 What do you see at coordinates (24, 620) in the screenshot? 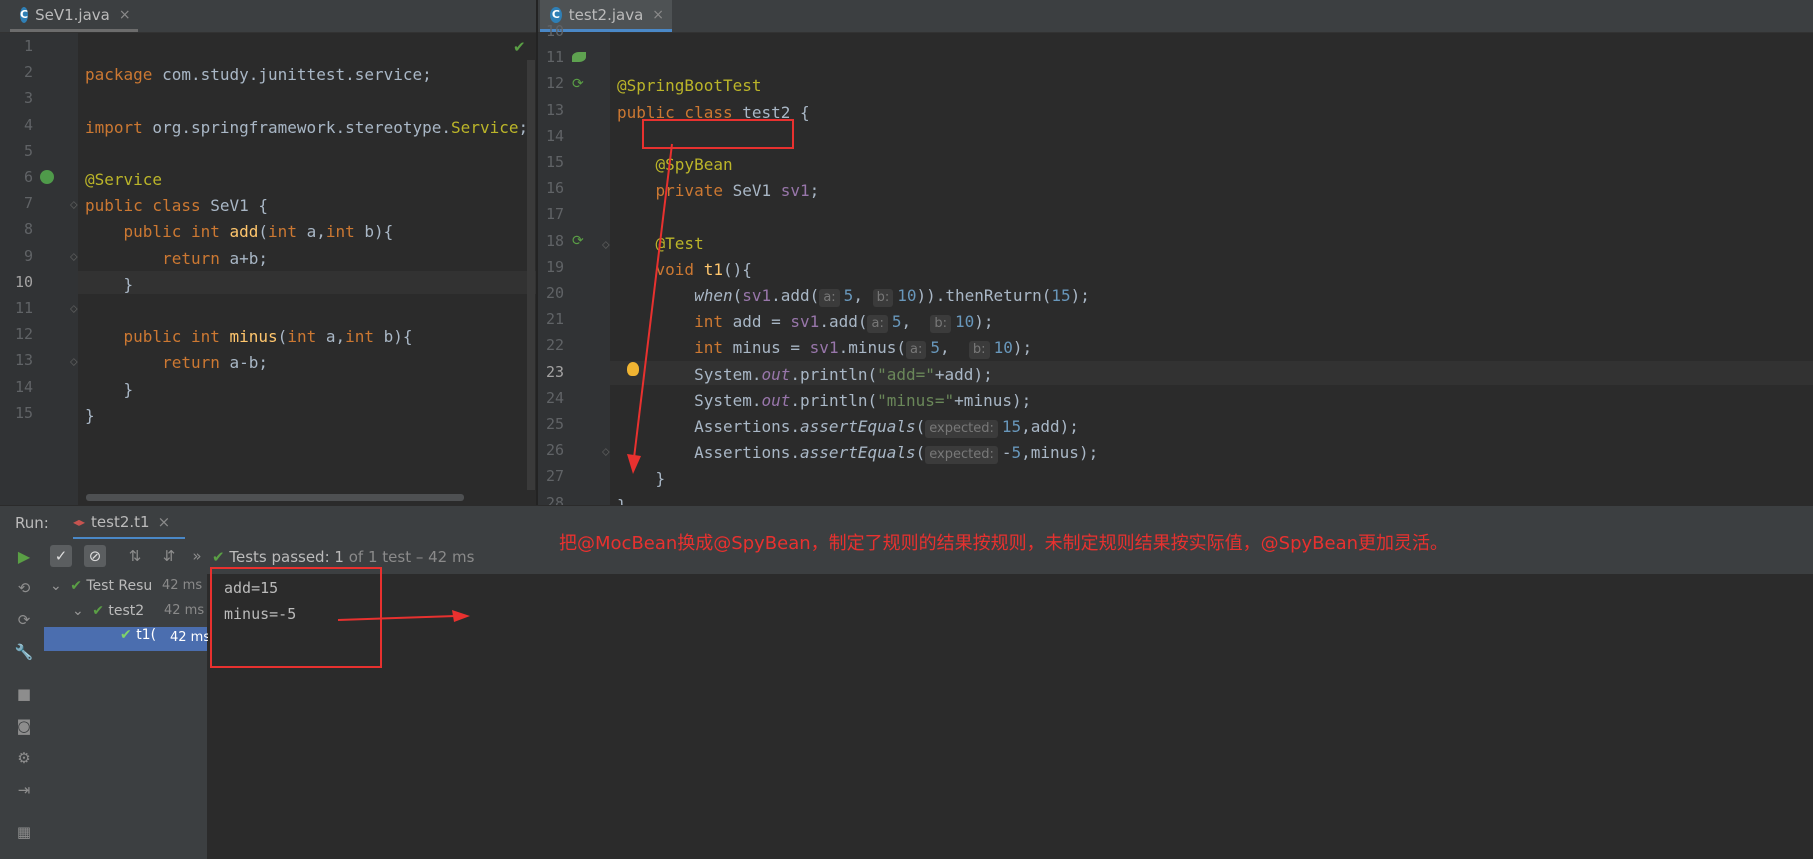
I see `toggle-auto-test-icon: ⟳` at bounding box center [24, 620].